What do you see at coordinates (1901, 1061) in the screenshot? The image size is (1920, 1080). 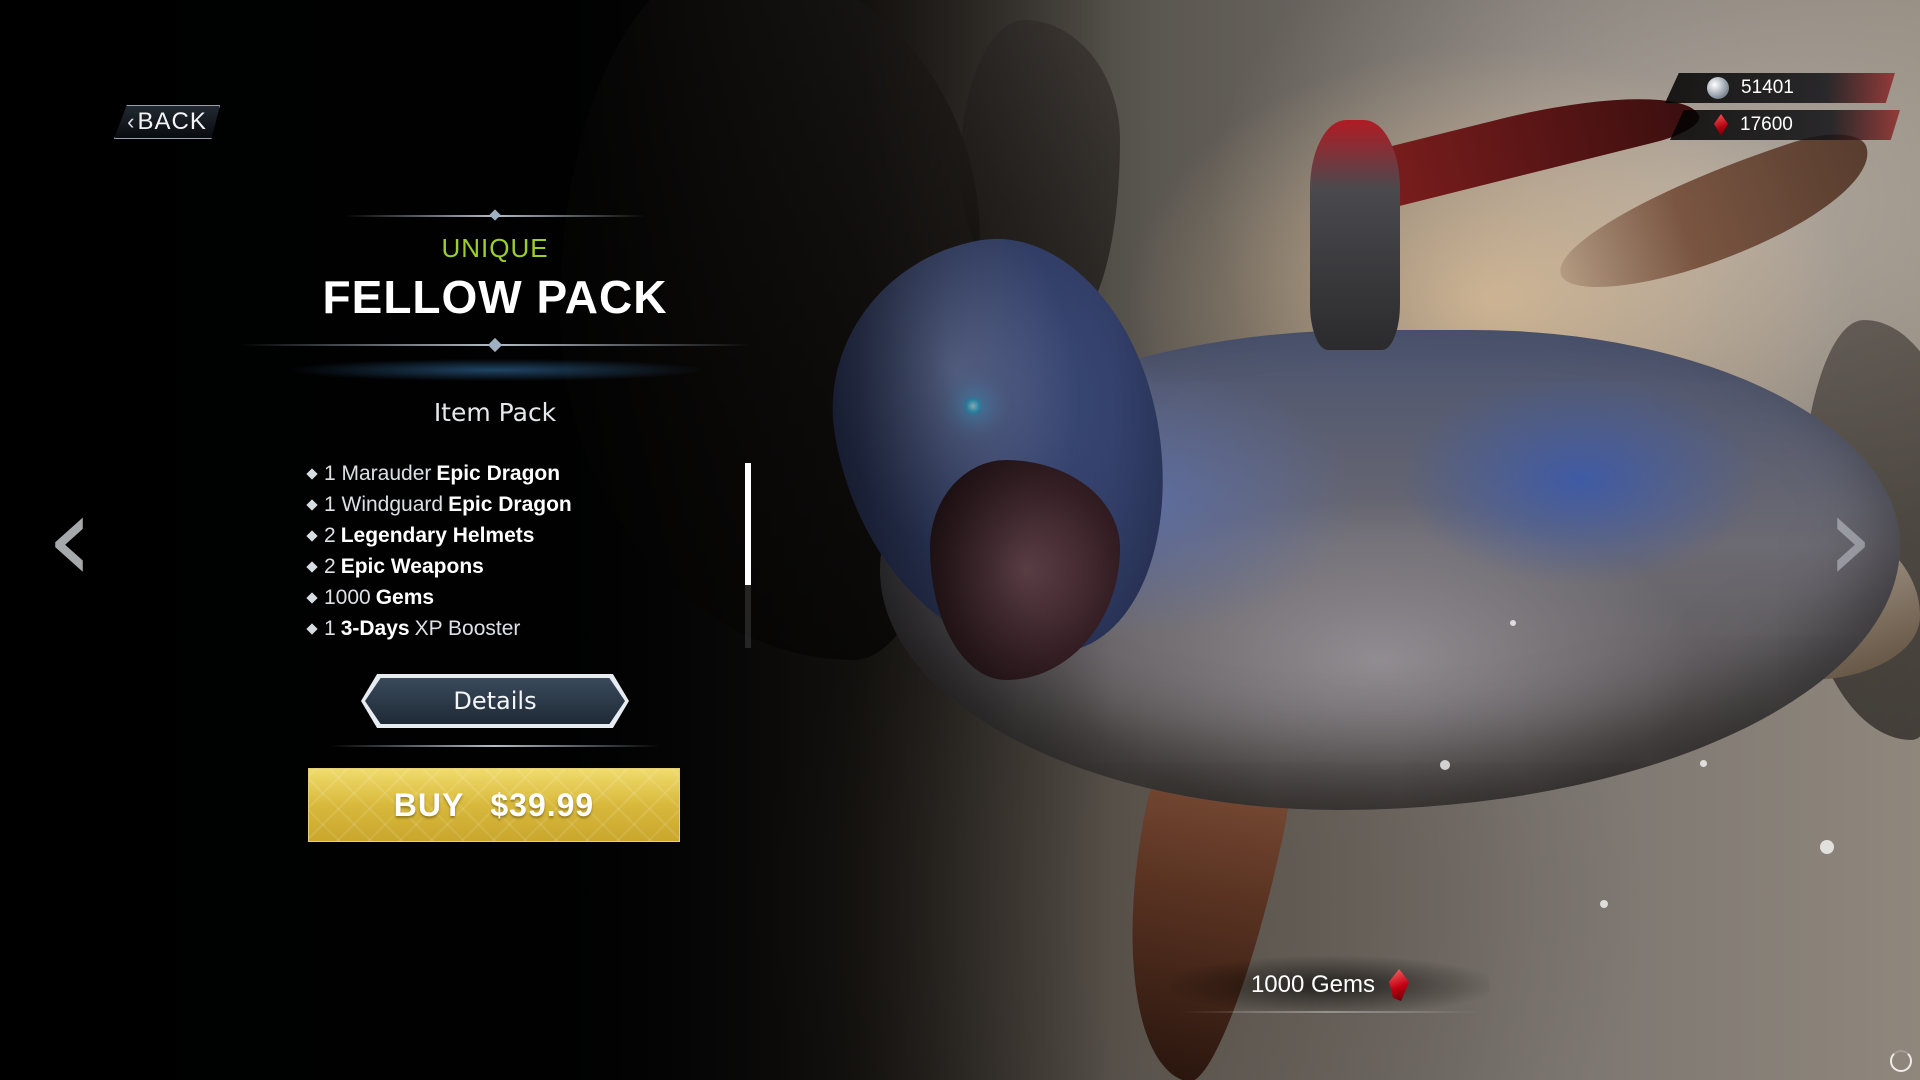 I see `loading-icon` at bounding box center [1901, 1061].